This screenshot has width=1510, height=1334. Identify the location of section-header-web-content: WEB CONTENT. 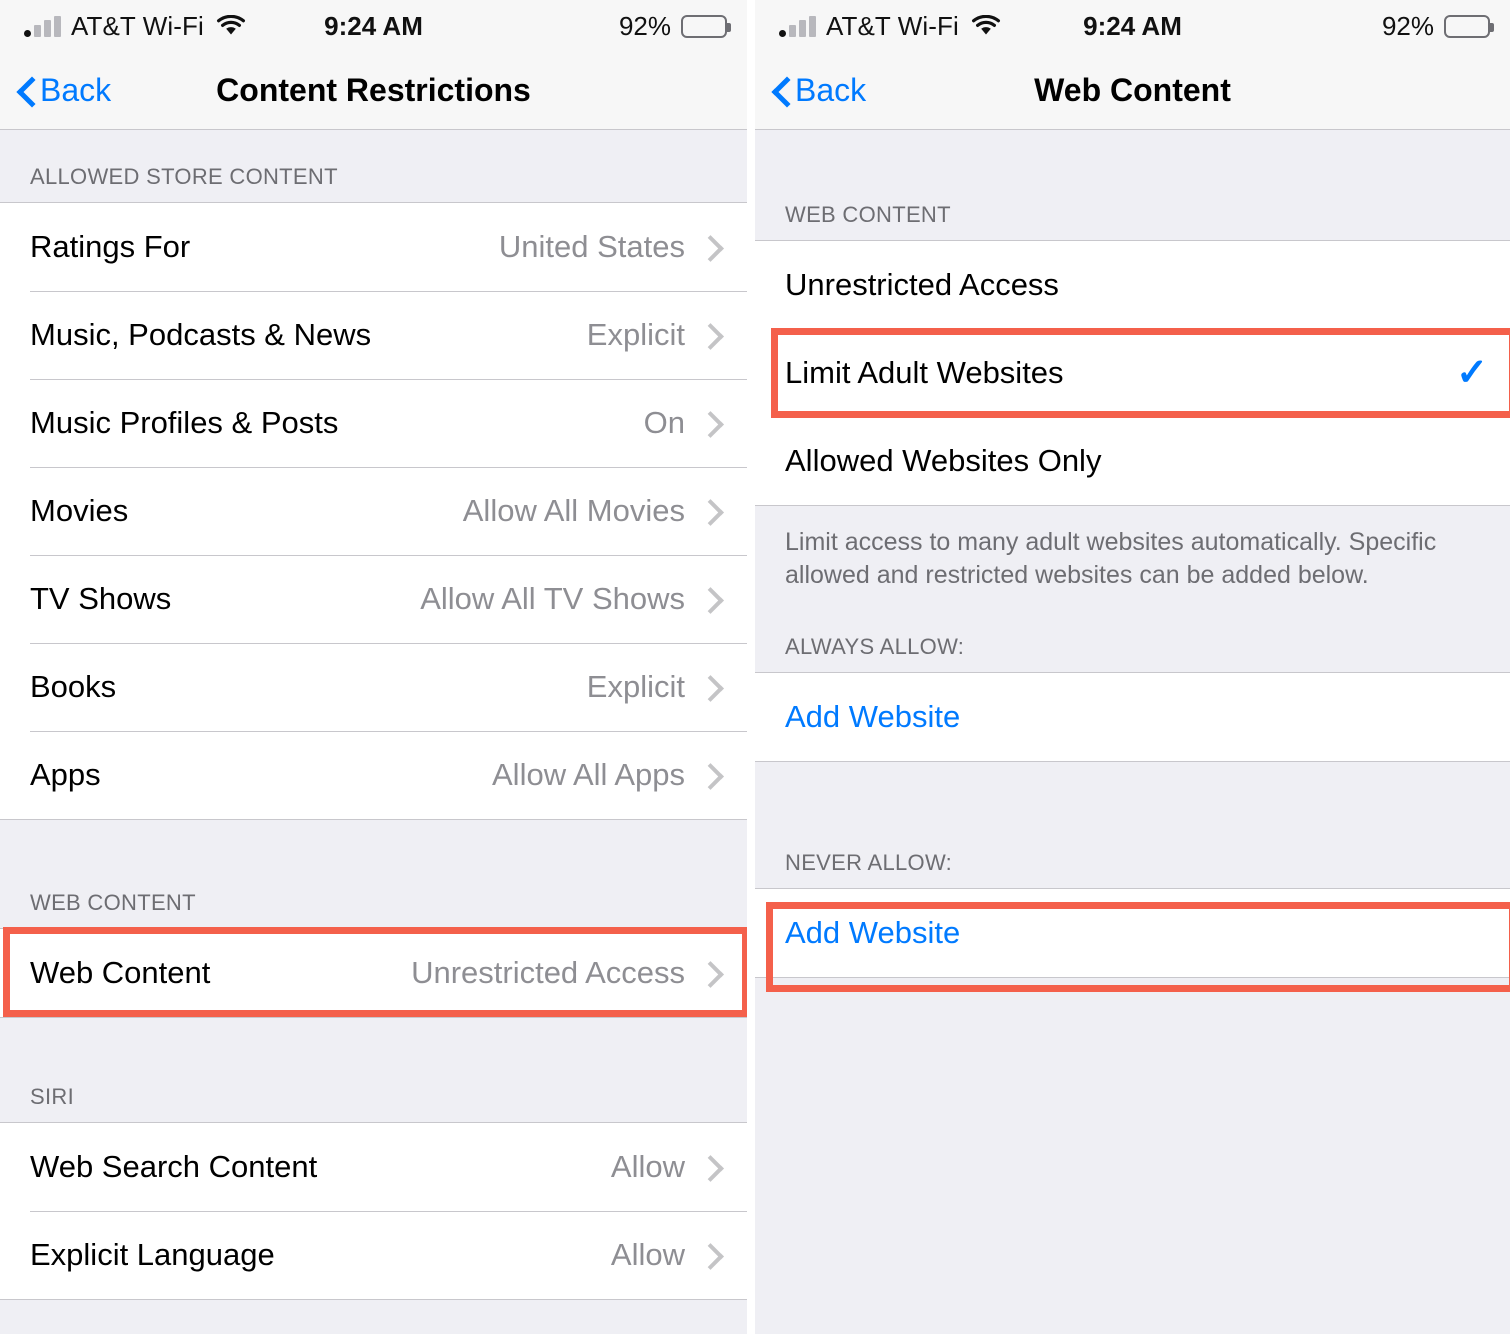
(373, 874).